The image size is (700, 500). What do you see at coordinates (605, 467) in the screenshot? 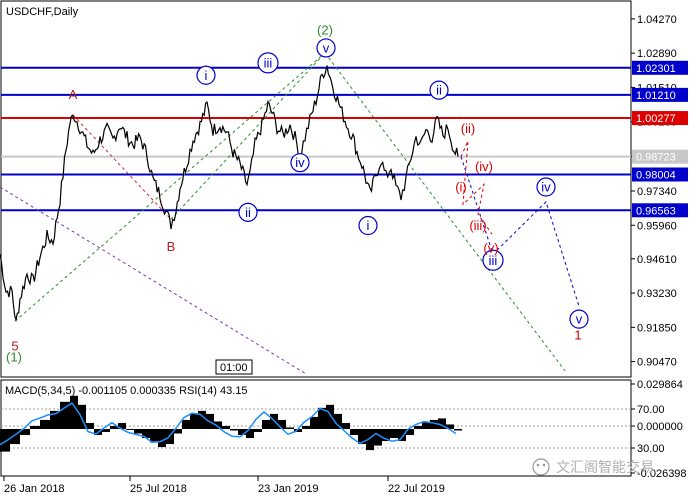
I see `watermark-text: 文汇阁智能交易` at bounding box center [605, 467].